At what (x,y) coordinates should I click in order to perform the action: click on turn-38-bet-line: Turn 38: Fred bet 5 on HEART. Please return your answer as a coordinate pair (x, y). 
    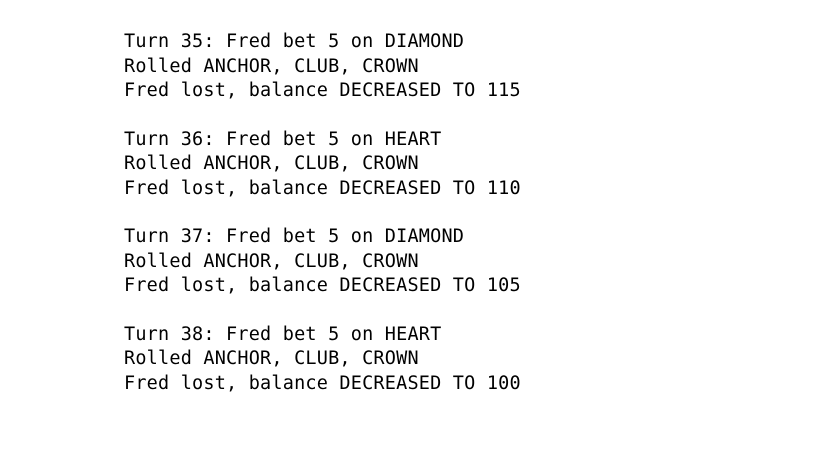
    Looking at the image, I should click on (283, 334).